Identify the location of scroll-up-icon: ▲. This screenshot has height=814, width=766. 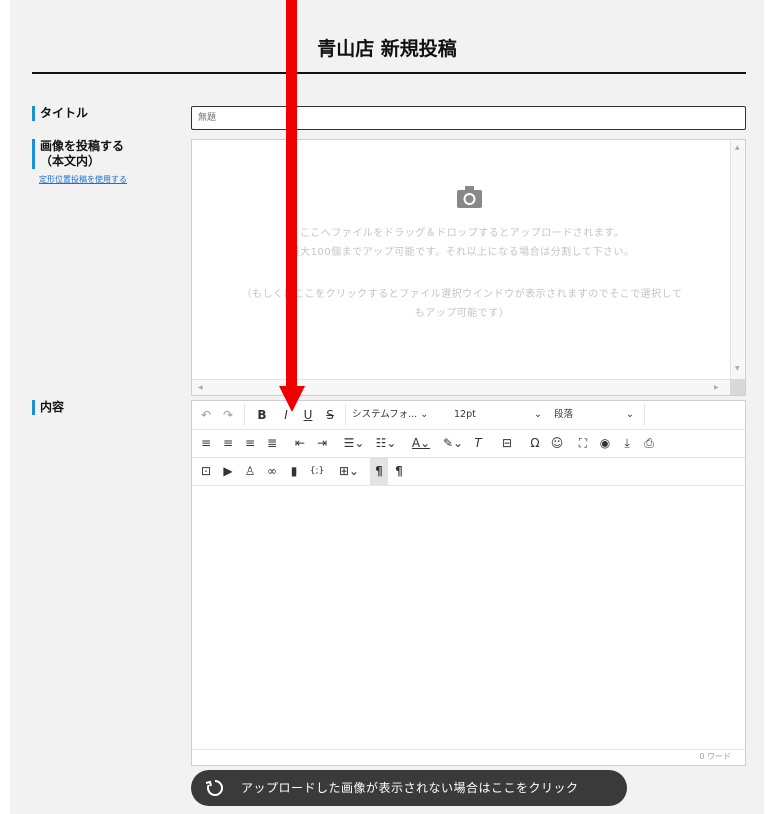
(737, 147).